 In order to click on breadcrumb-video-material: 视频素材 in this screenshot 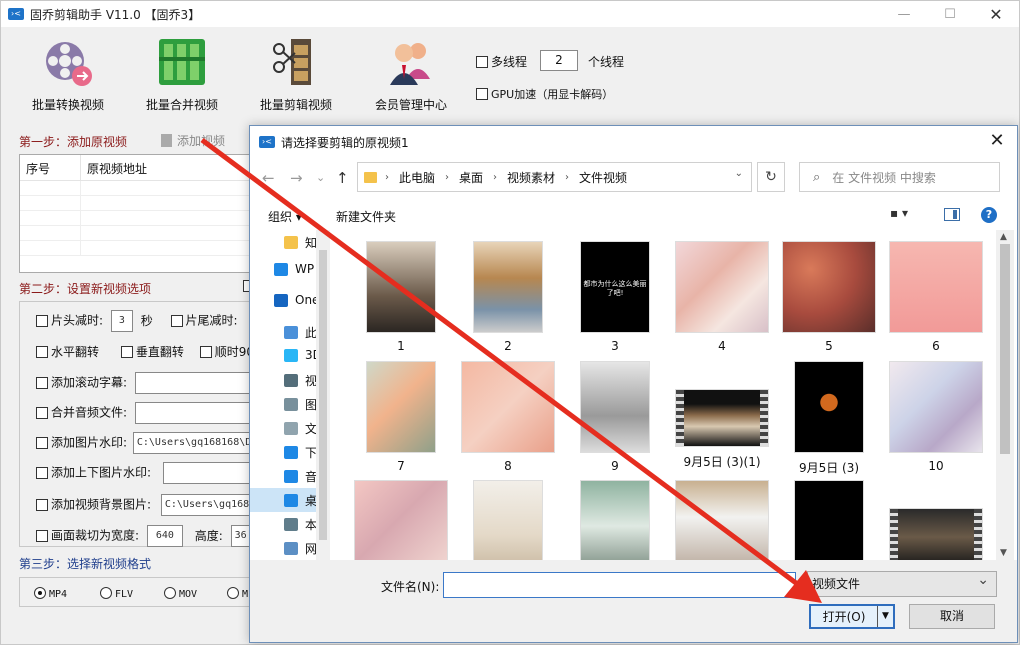, I will do `click(531, 177)`.